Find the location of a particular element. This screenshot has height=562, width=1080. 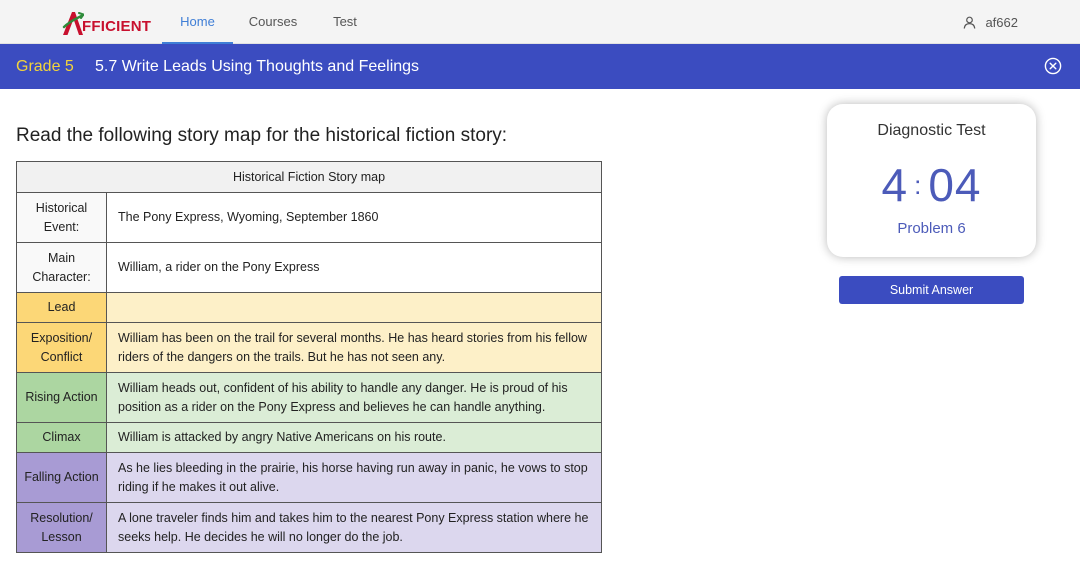

row-value: William, a rider on the Pony Express is located at coordinates (354, 267).